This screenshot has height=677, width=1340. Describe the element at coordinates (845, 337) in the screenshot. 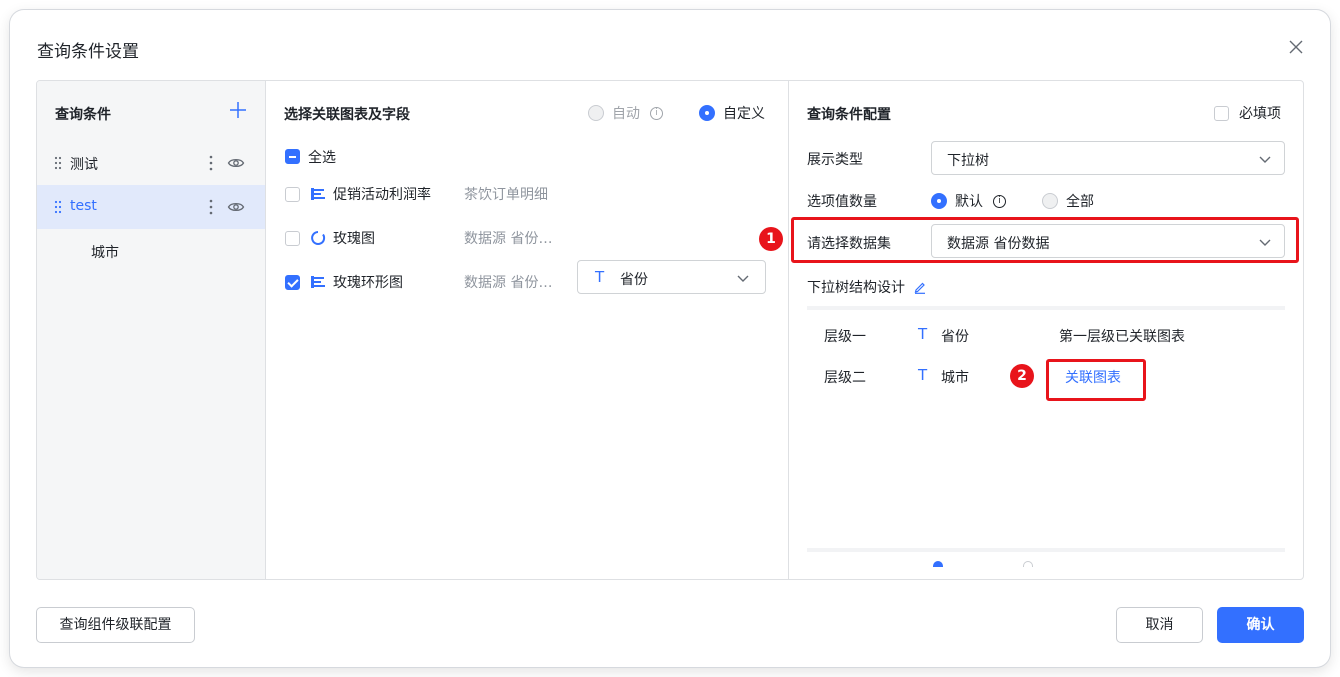

I see `level-name: 层级一` at that location.